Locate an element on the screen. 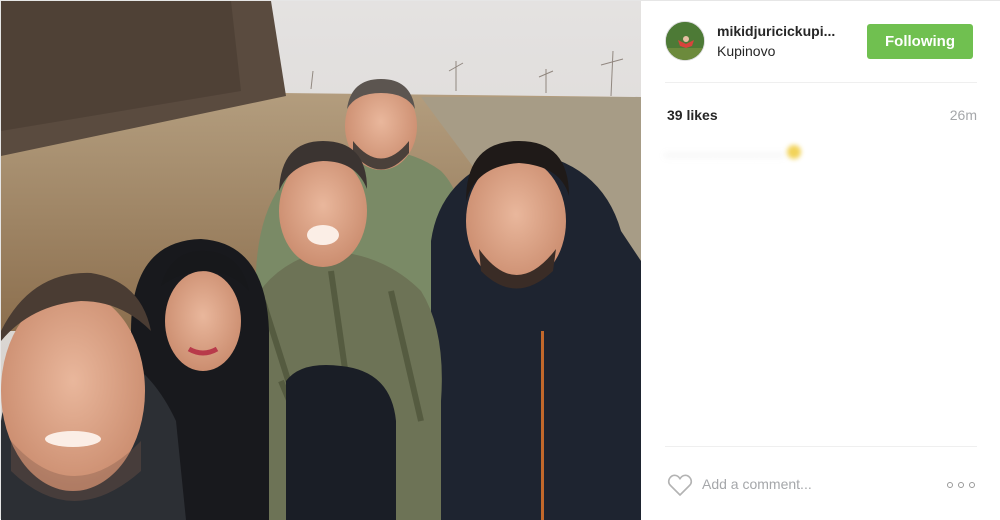 This screenshot has width=1000, height=520. likes-count: 39 likes is located at coordinates (692, 115).